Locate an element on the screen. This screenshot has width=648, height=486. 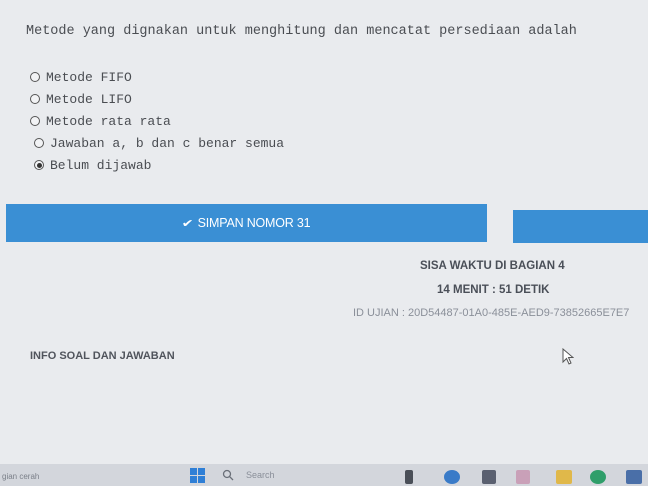
taskbar-search: Search is located at coordinates (248, 475).